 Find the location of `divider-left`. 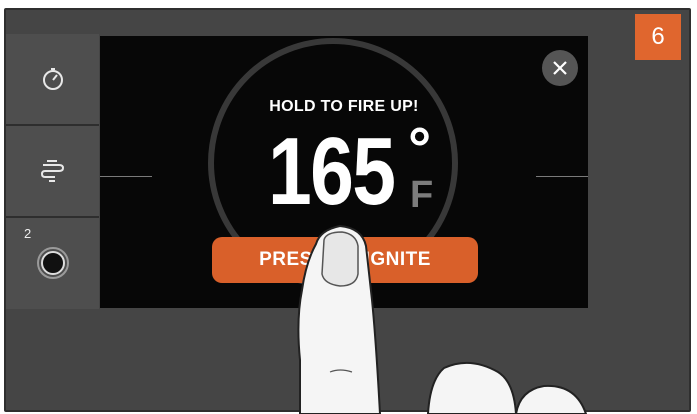

divider-left is located at coordinates (126, 176).